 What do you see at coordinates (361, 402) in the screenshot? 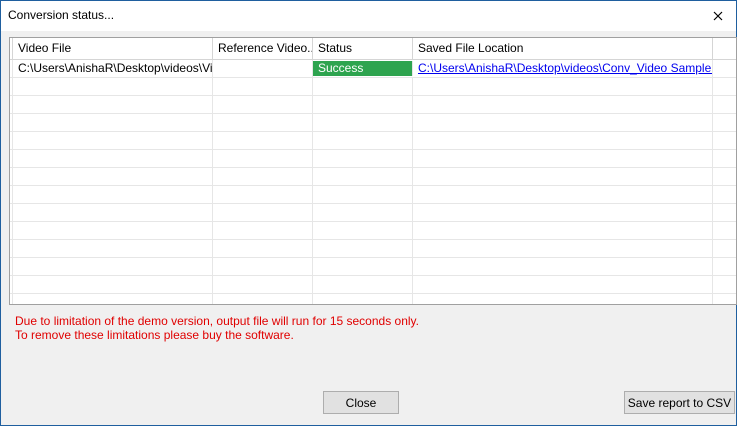
I see `close-button: Close` at bounding box center [361, 402].